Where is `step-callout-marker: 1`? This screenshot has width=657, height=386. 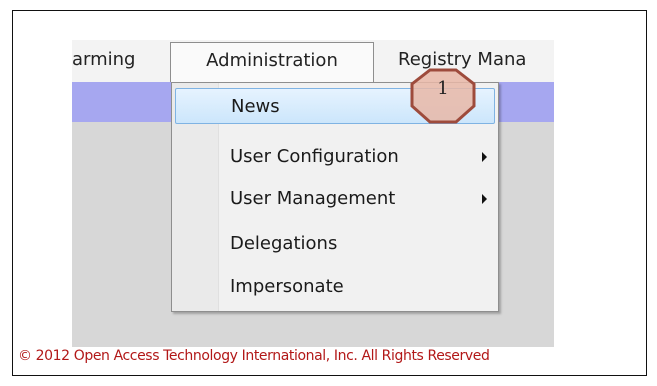 step-callout-marker: 1 is located at coordinates (443, 96).